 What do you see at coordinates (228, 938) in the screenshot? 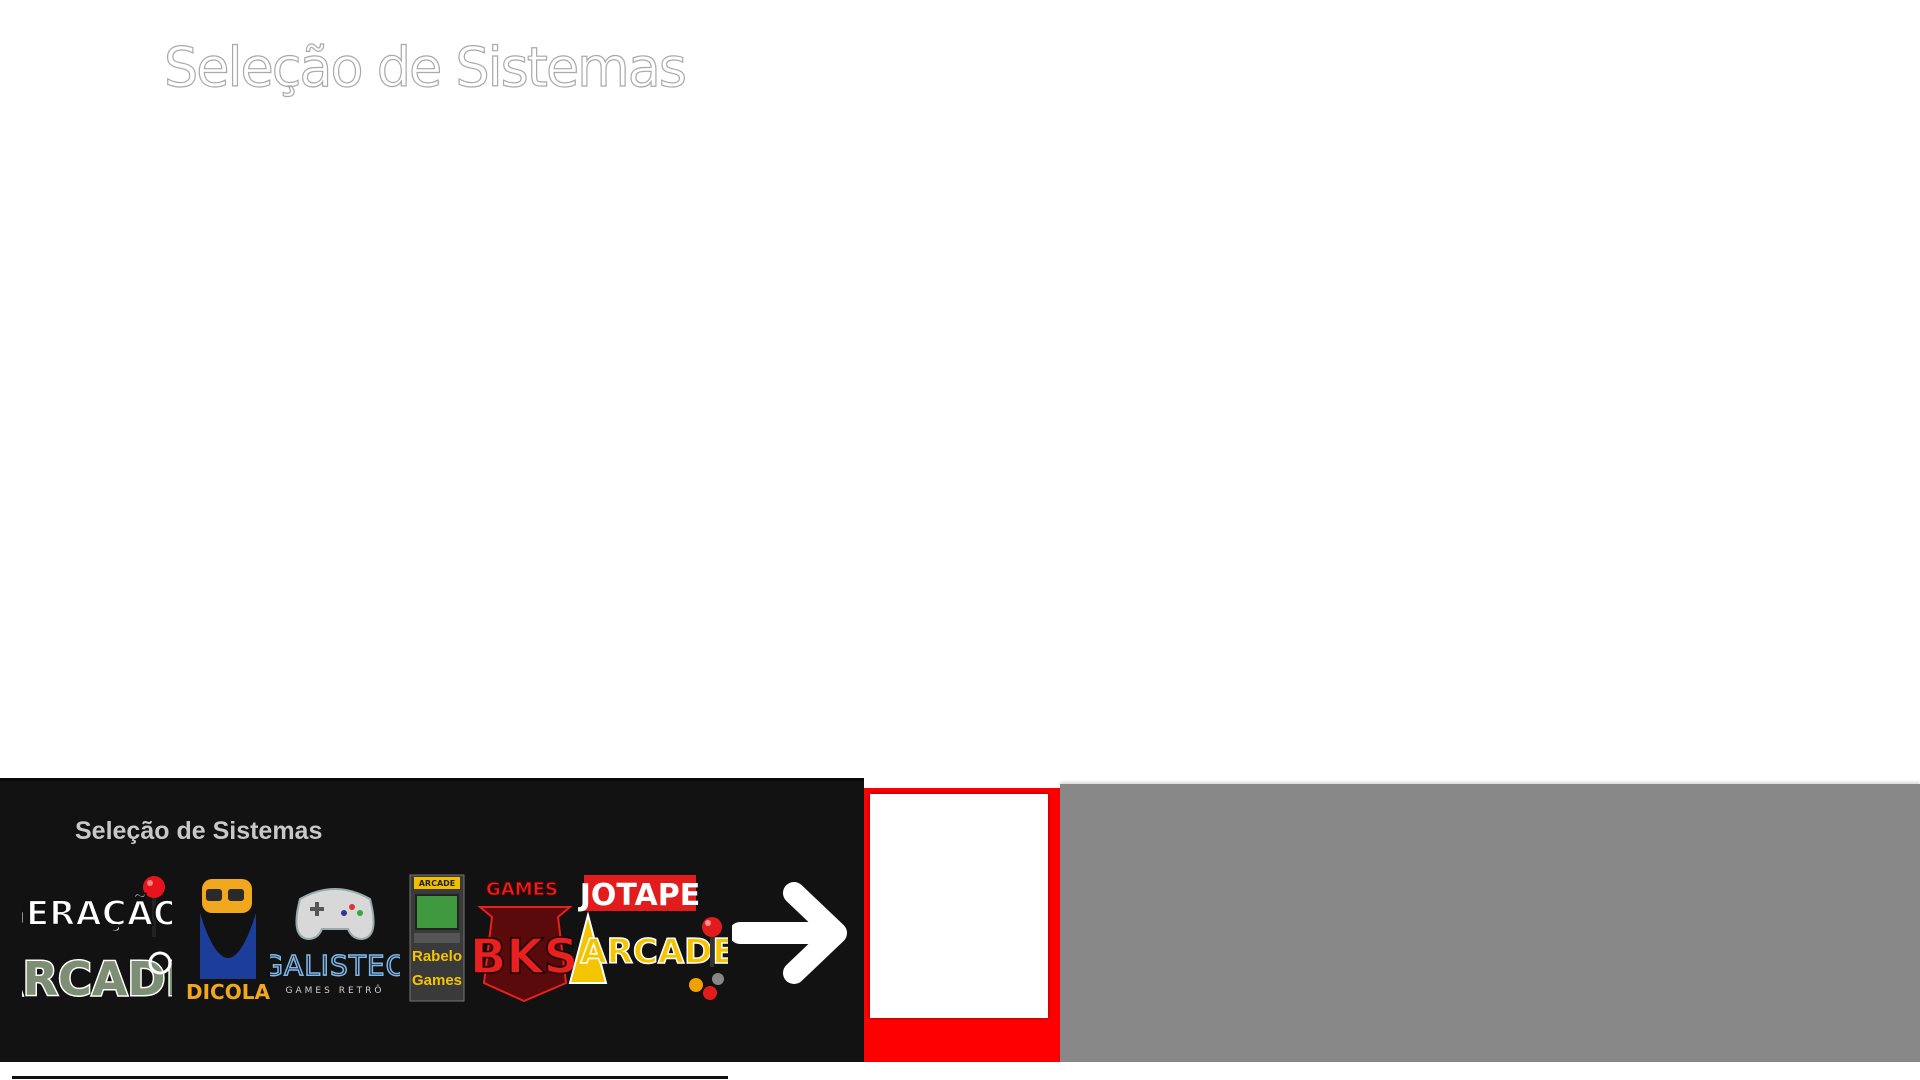
I see `logo-dicola: DICOLA` at bounding box center [228, 938].